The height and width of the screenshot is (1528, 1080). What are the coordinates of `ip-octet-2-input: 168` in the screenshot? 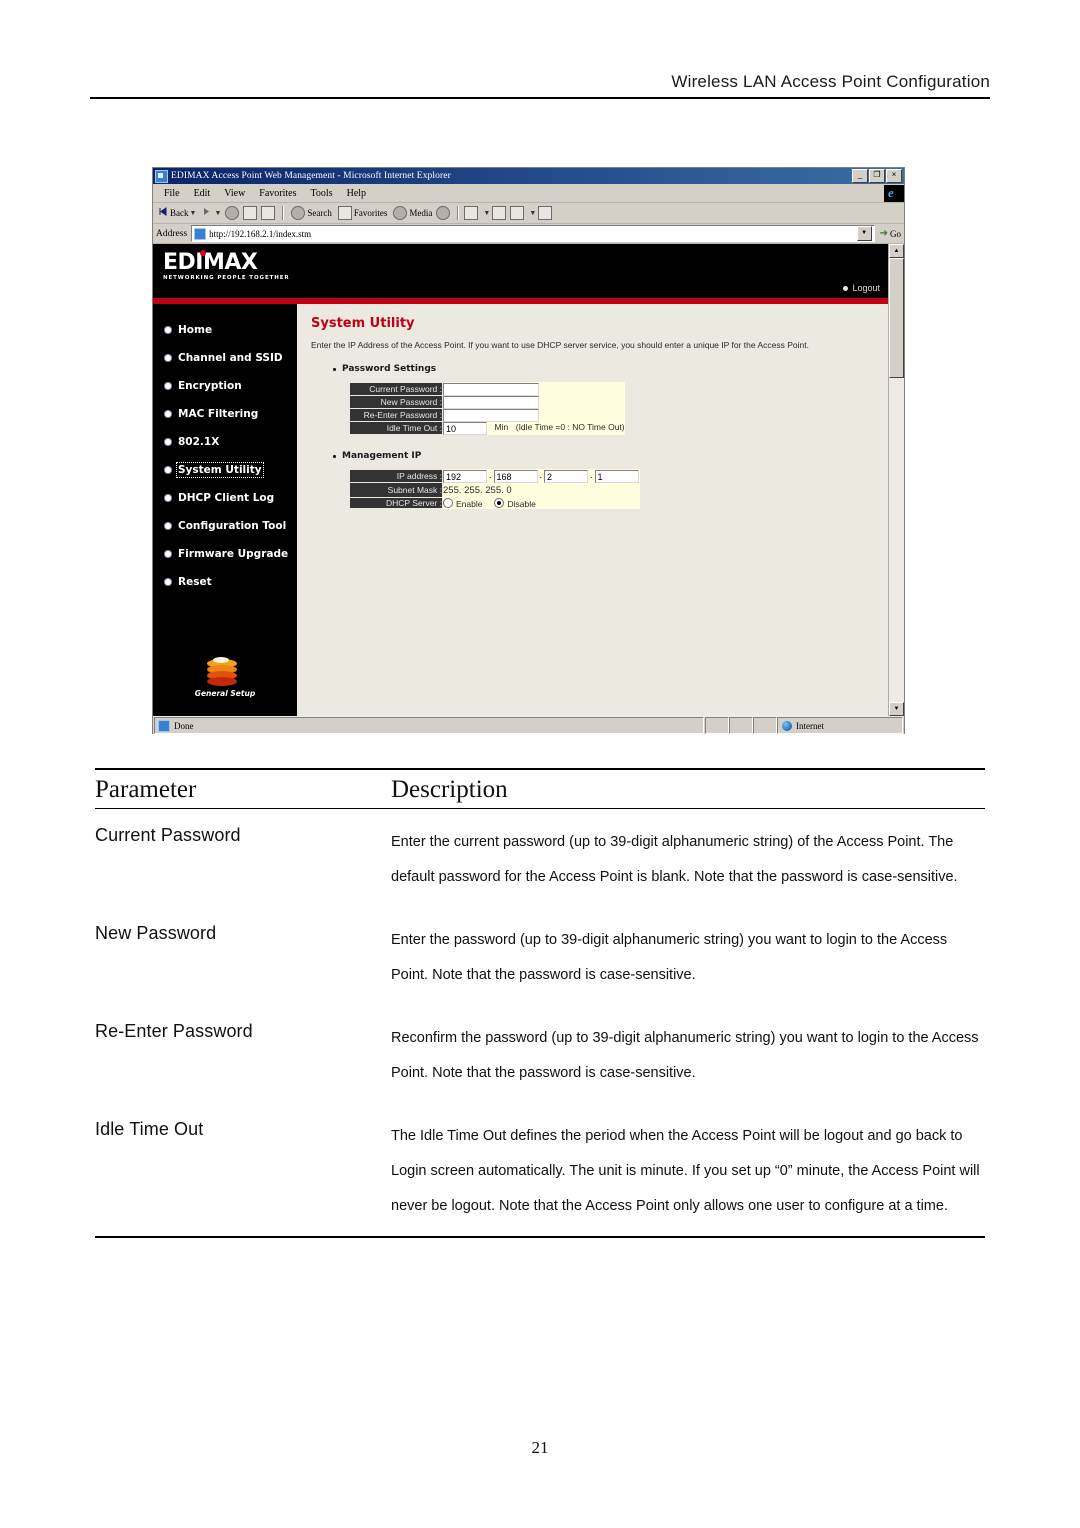 It's located at (515, 476).